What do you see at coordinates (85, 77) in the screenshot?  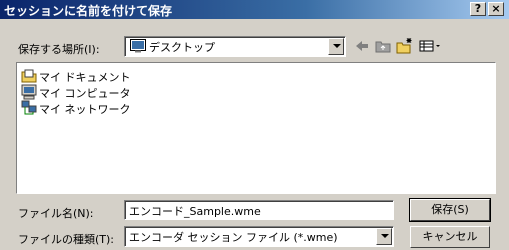 I see `file-name: マイ ドキュメント` at bounding box center [85, 77].